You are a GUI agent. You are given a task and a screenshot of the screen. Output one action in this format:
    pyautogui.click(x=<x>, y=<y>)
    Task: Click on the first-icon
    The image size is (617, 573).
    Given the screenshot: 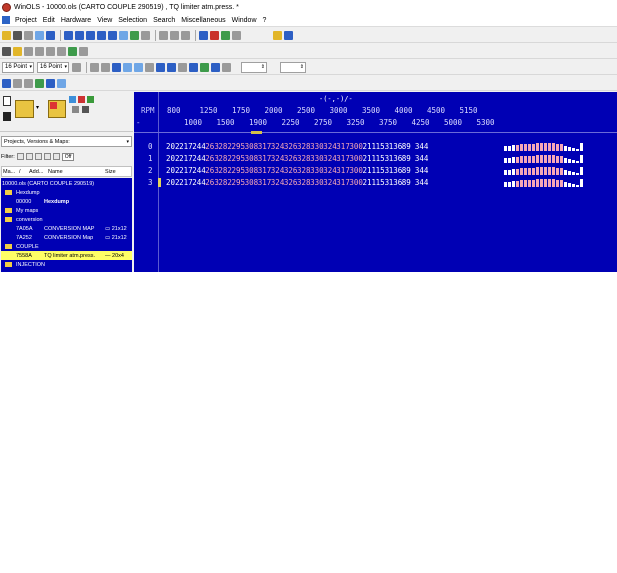 What is the action you would take?
    pyautogui.click(x=68, y=35)
    